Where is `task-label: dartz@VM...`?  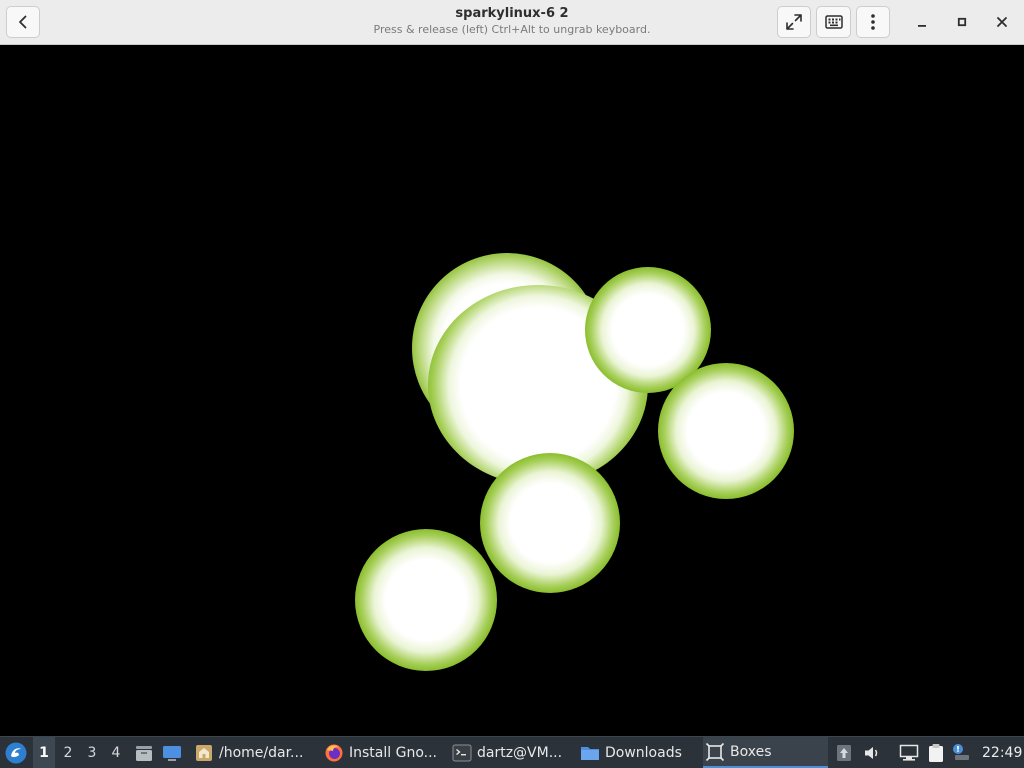 task-label: dartz@VM... is located at coordinates (520, 752).